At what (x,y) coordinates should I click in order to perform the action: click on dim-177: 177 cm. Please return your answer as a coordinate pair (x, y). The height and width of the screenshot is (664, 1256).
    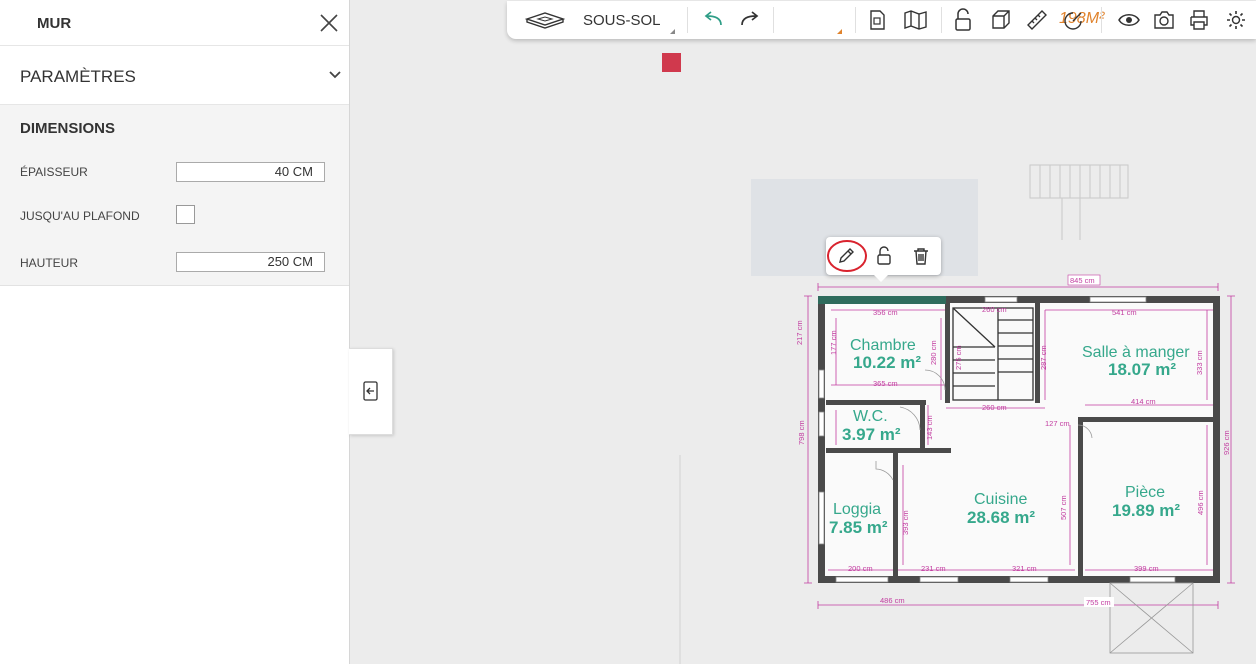
    Looking at the image, I should click on (833, 342).